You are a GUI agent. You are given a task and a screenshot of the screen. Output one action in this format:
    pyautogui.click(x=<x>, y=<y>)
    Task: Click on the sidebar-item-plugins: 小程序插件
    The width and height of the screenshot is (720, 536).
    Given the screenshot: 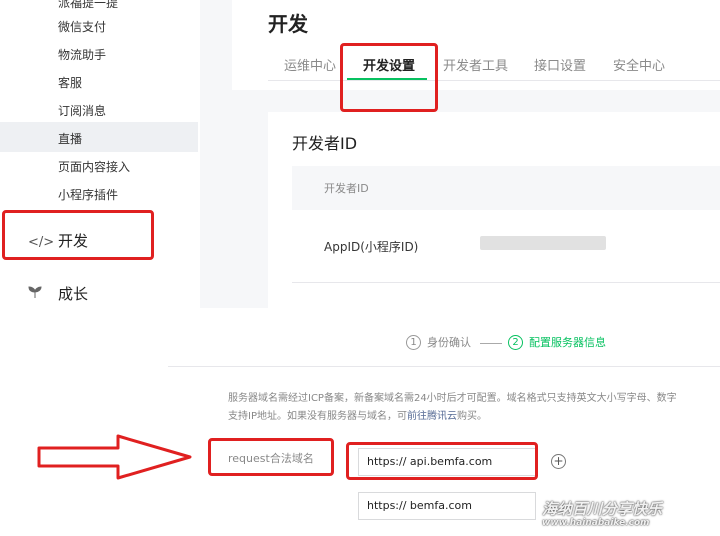 What is the action you would take?
    pyautogui.click(x=88, y=194)
    